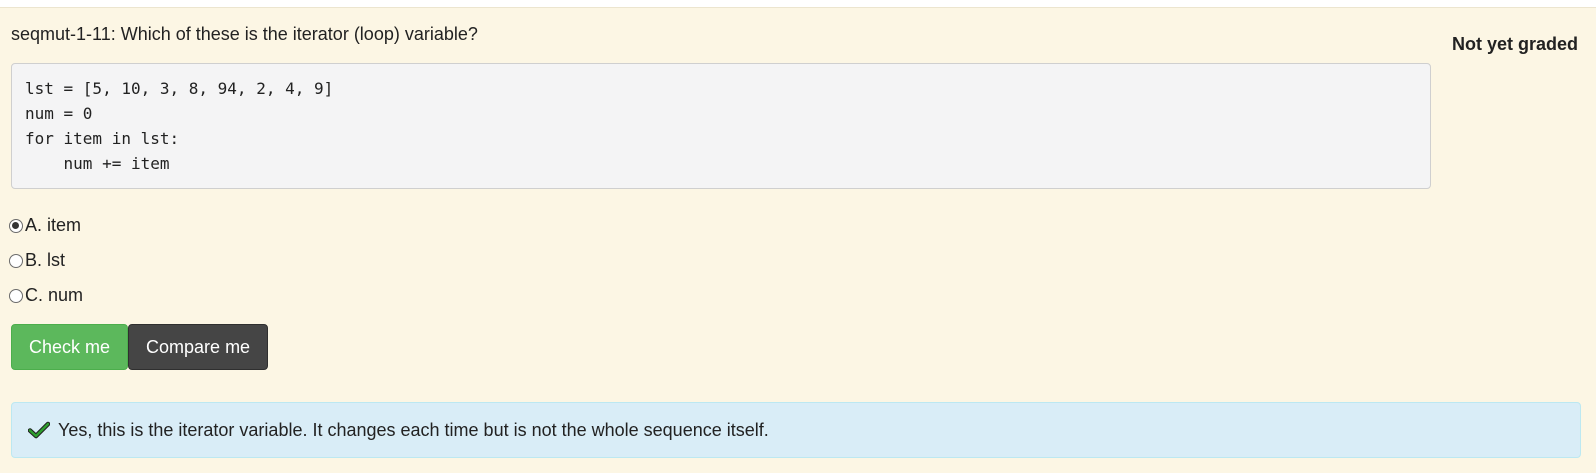  What do you see at coordinates (1514, 44) in the screenshot?
I see `grade-status: Not yet graded` at bounding box center [1514, 44].